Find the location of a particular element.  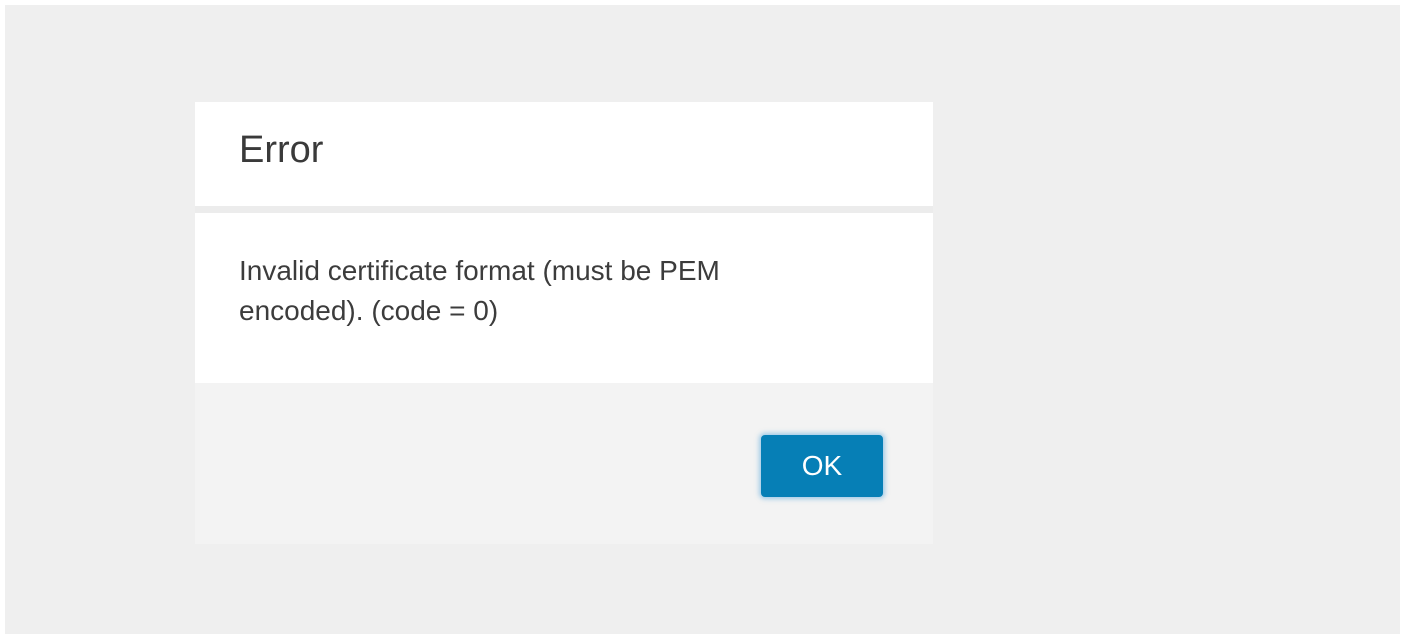

dialog-title: Error is located at coordinates (281, 150).